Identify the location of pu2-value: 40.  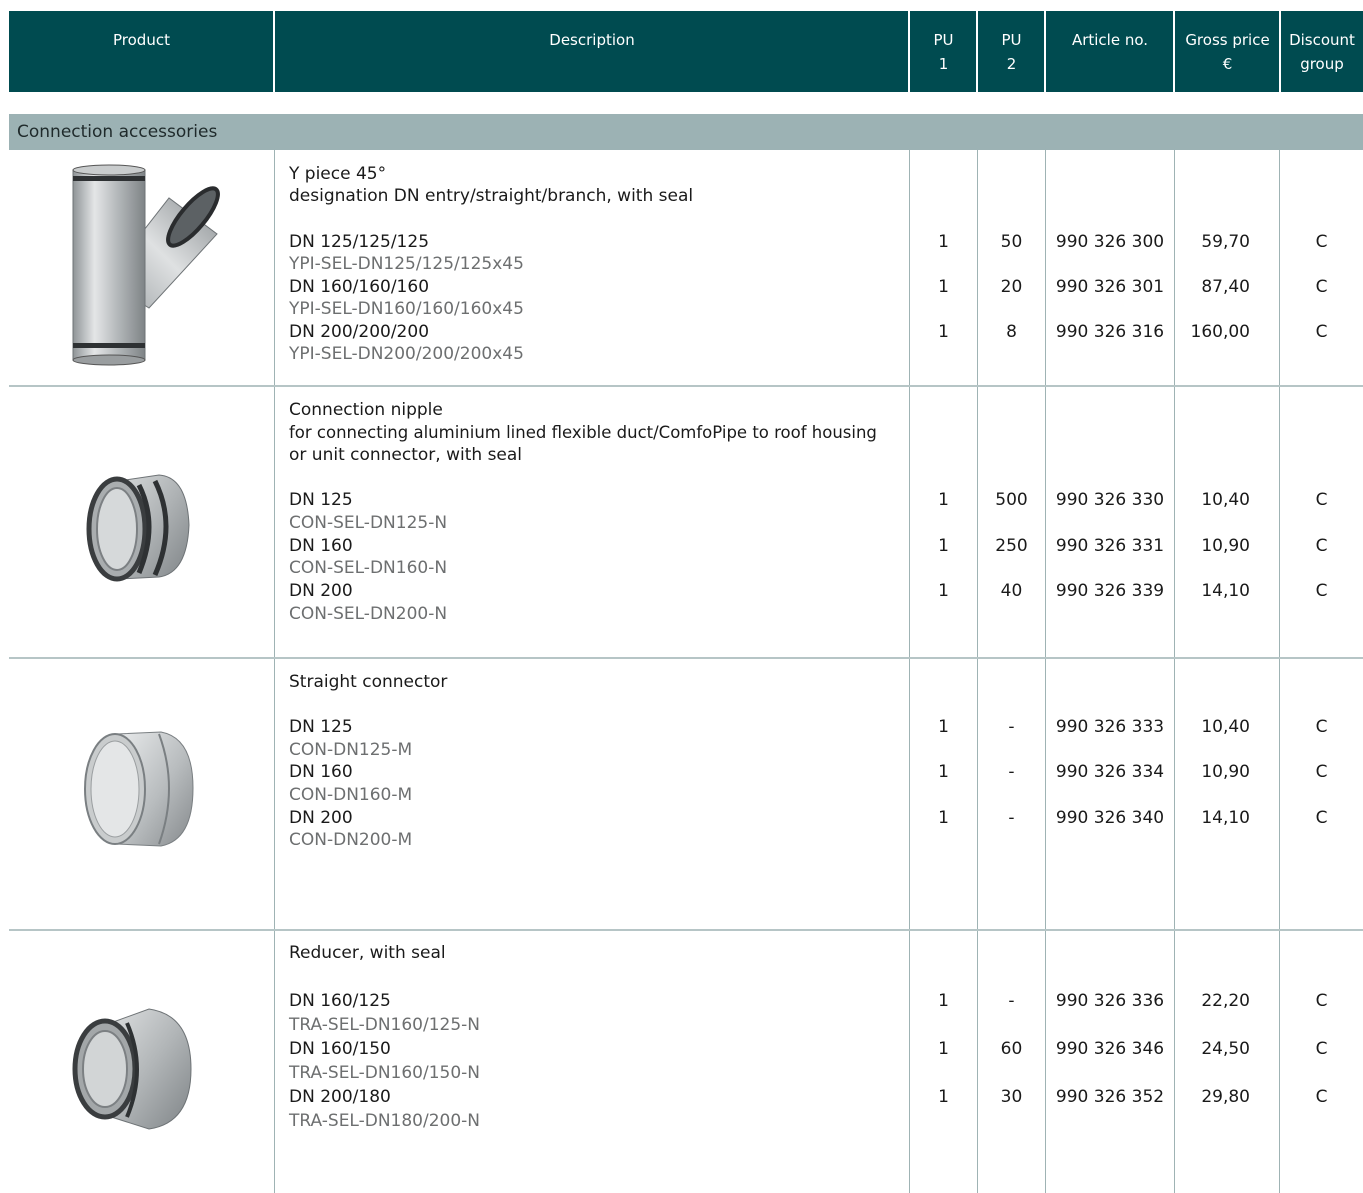
(1011, 591).